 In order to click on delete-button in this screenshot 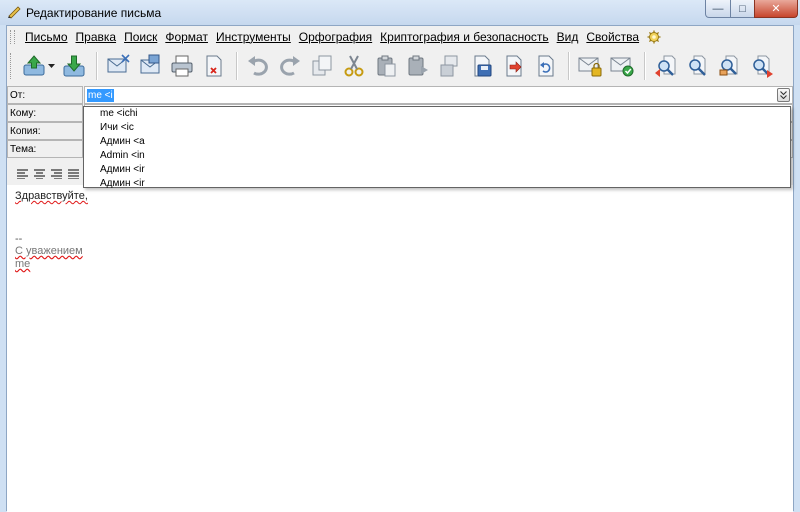, I will do `click(214, 66)`.